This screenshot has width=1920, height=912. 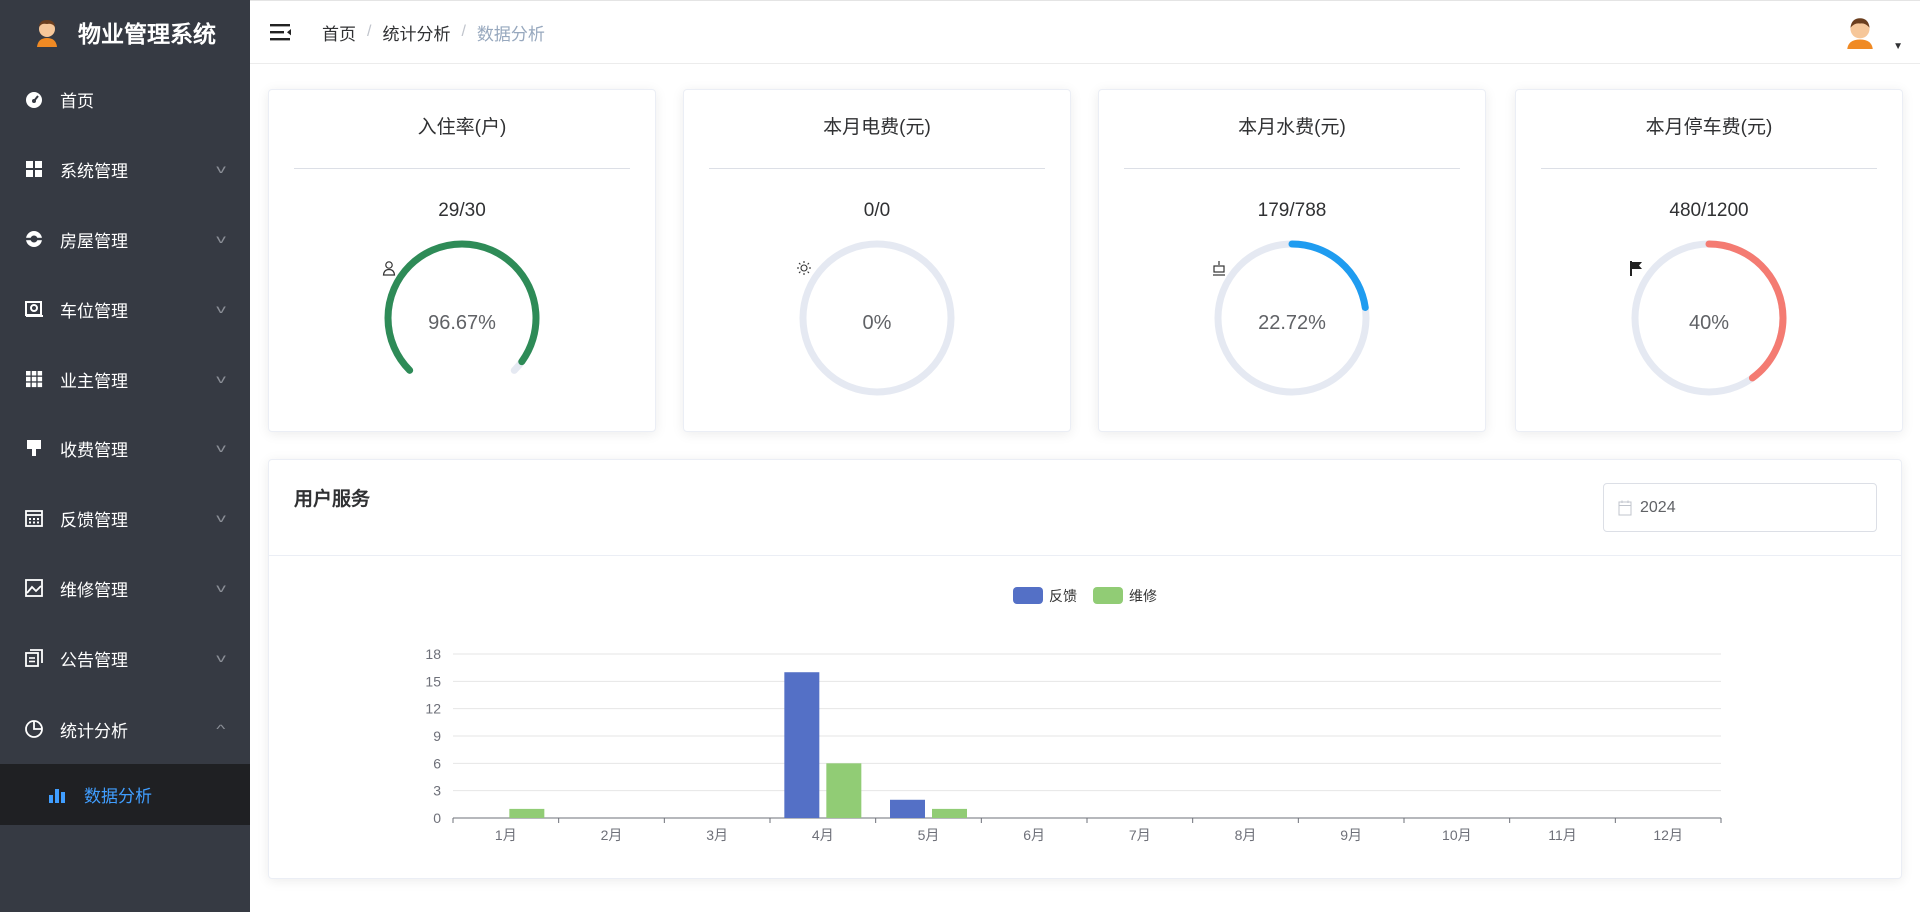 What do you see at coordinates (1898, 46) in the screenshot?
I see `caret-down-icon: ▼` at bounding box center [1898, 46].